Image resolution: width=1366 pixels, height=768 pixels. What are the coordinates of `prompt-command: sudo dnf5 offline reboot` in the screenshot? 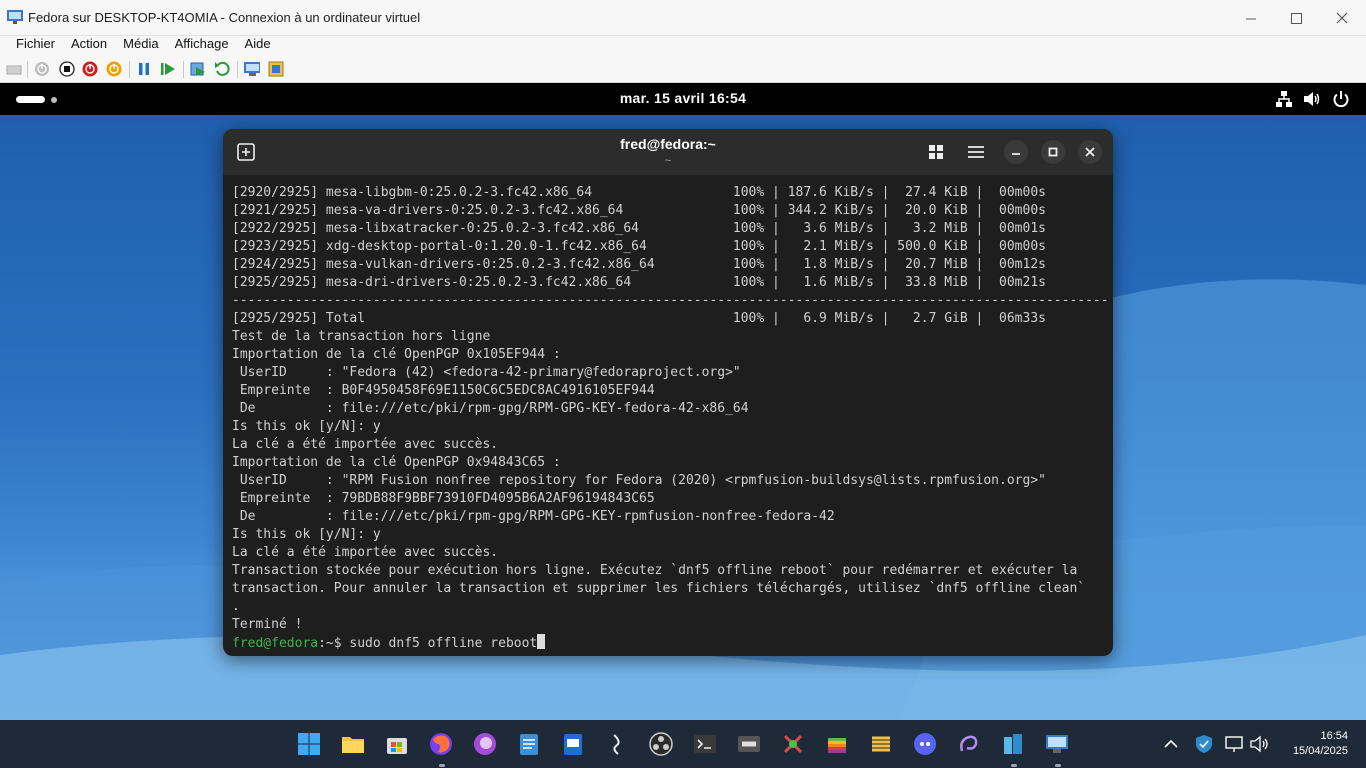 It's located at (443, 643).